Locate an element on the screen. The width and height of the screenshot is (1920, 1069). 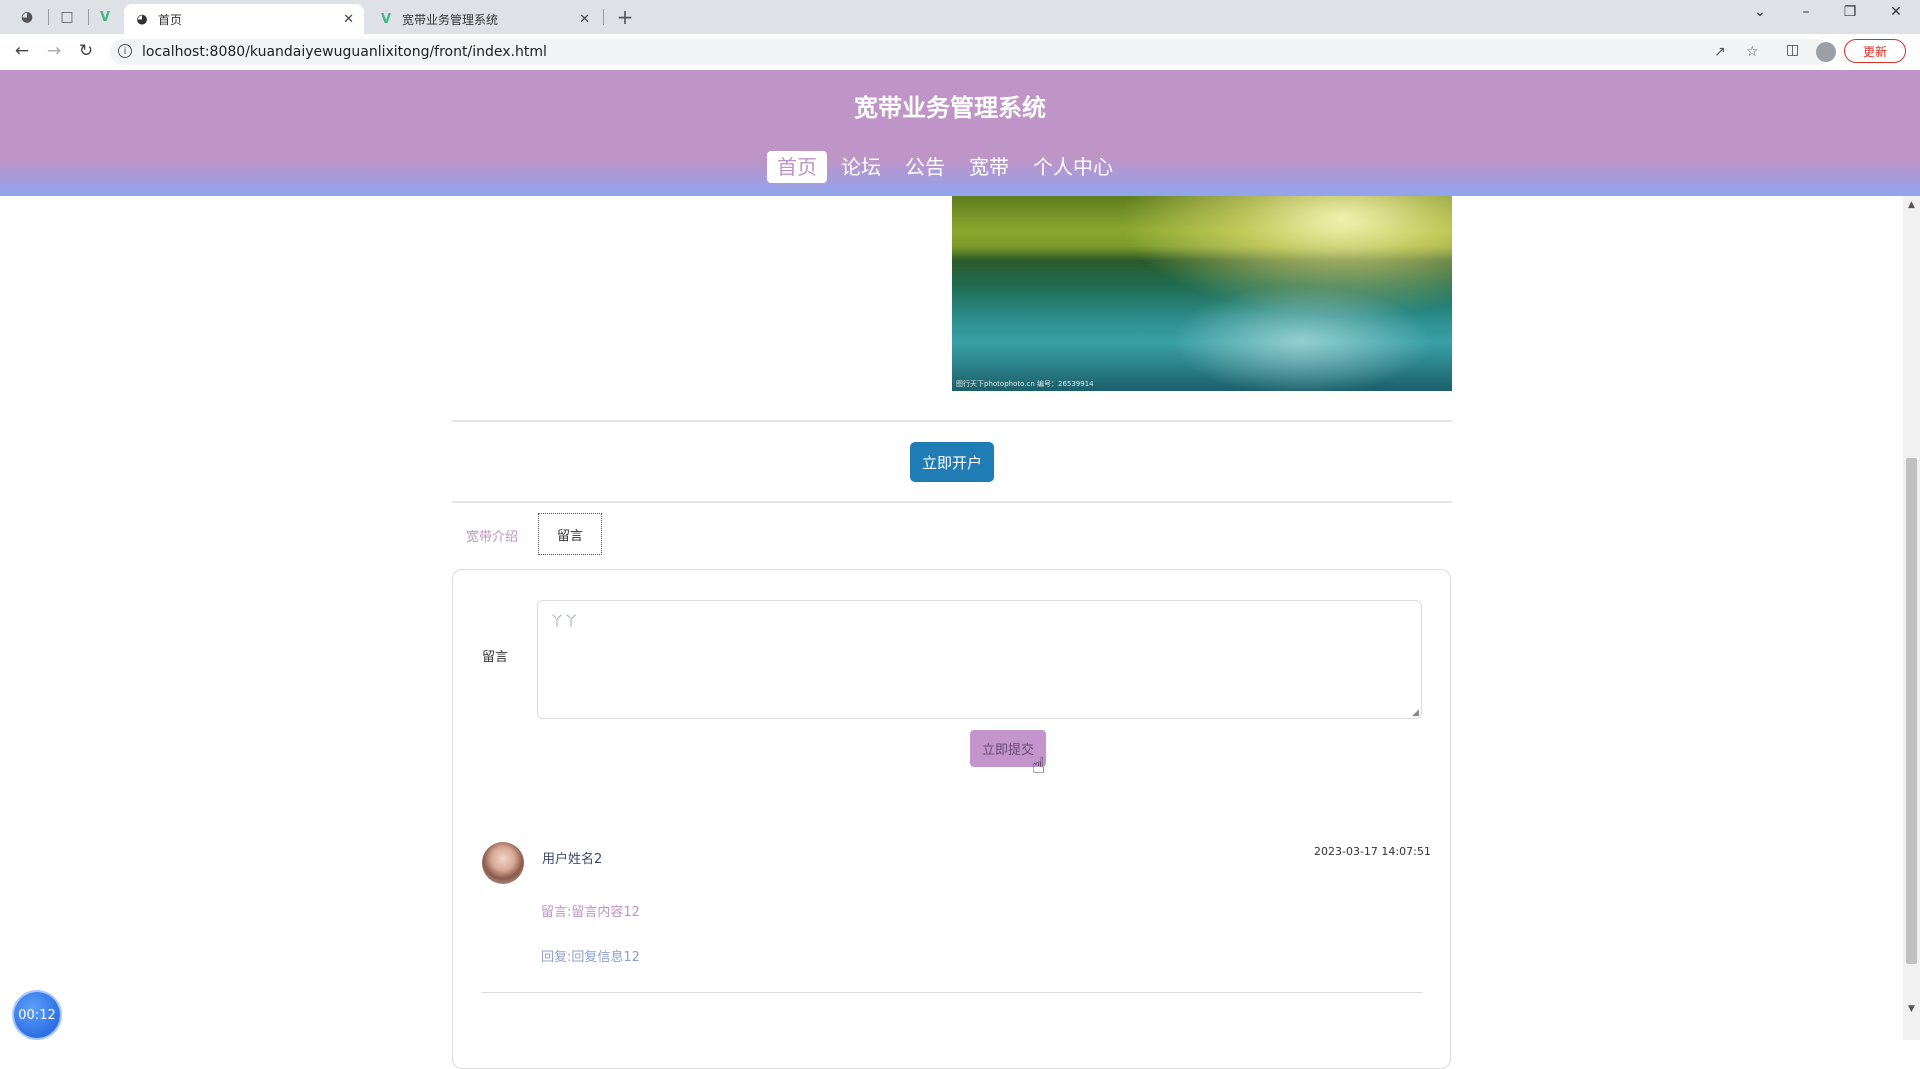
side-panel-icon: ◫ is located at coordinates (1792, 50).